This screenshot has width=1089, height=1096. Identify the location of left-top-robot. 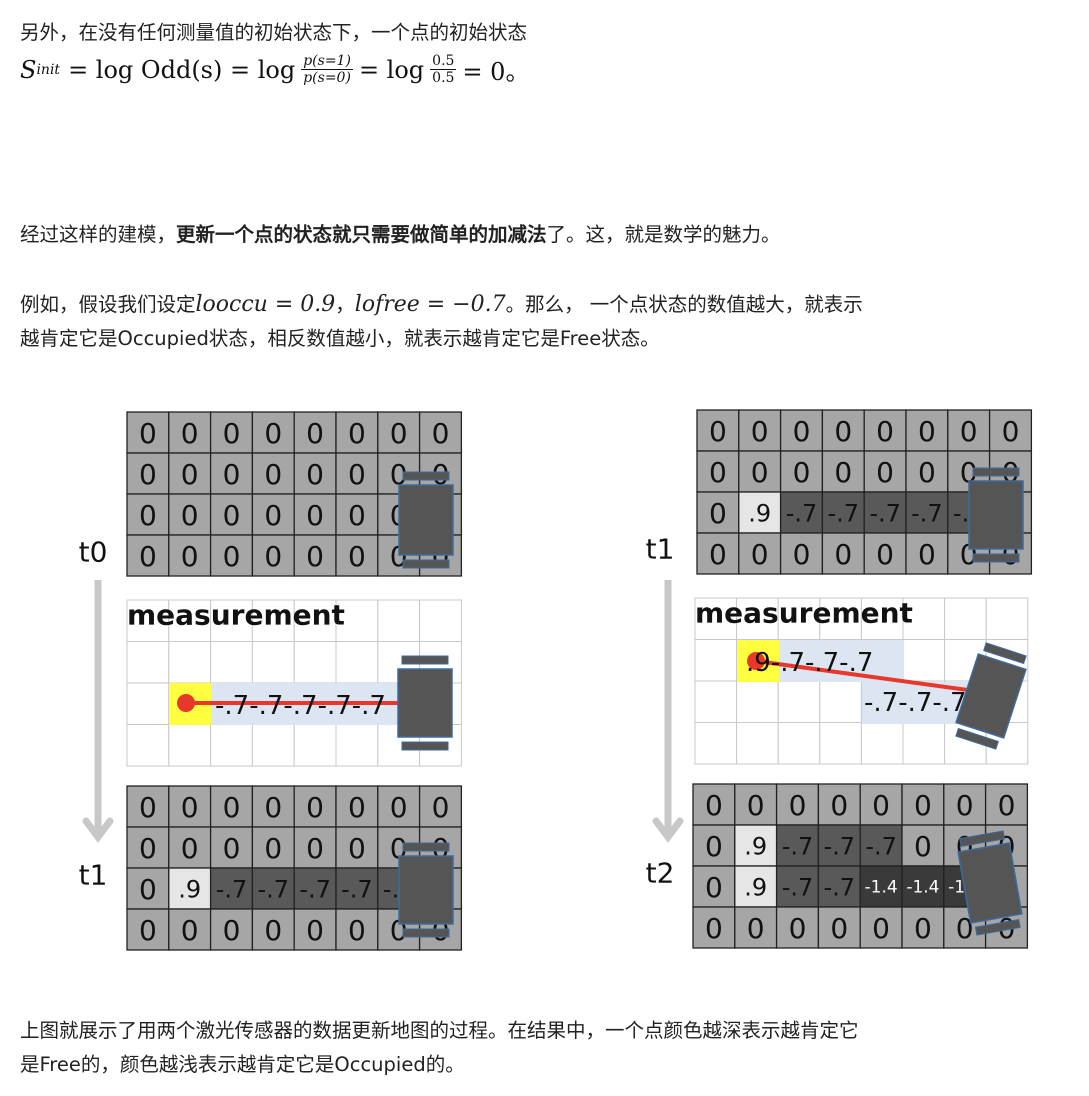
(426, 520).